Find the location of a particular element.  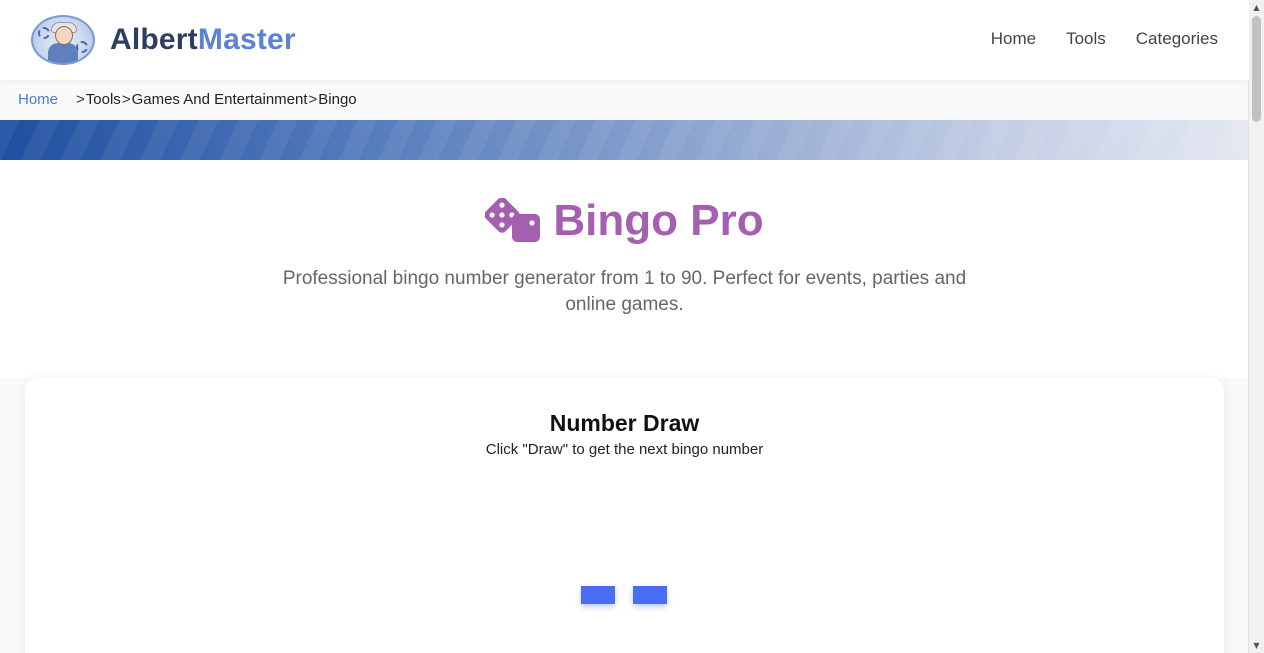

card-title: Number Draw is located at coordinates (624, 423).